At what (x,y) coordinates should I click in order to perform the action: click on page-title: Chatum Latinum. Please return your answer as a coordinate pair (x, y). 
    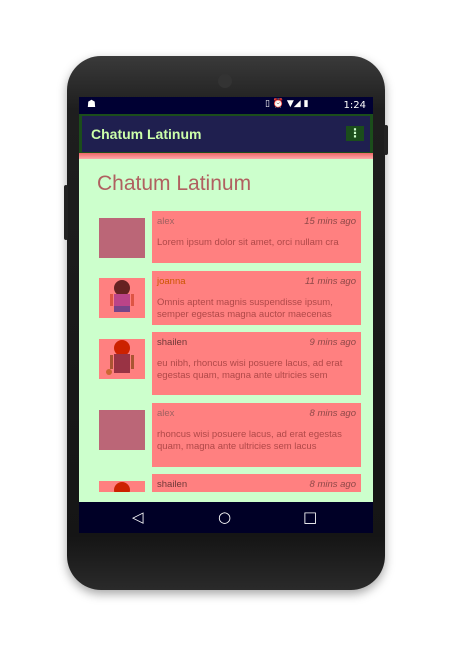
    Looking at the image, I should click on (174, 183).